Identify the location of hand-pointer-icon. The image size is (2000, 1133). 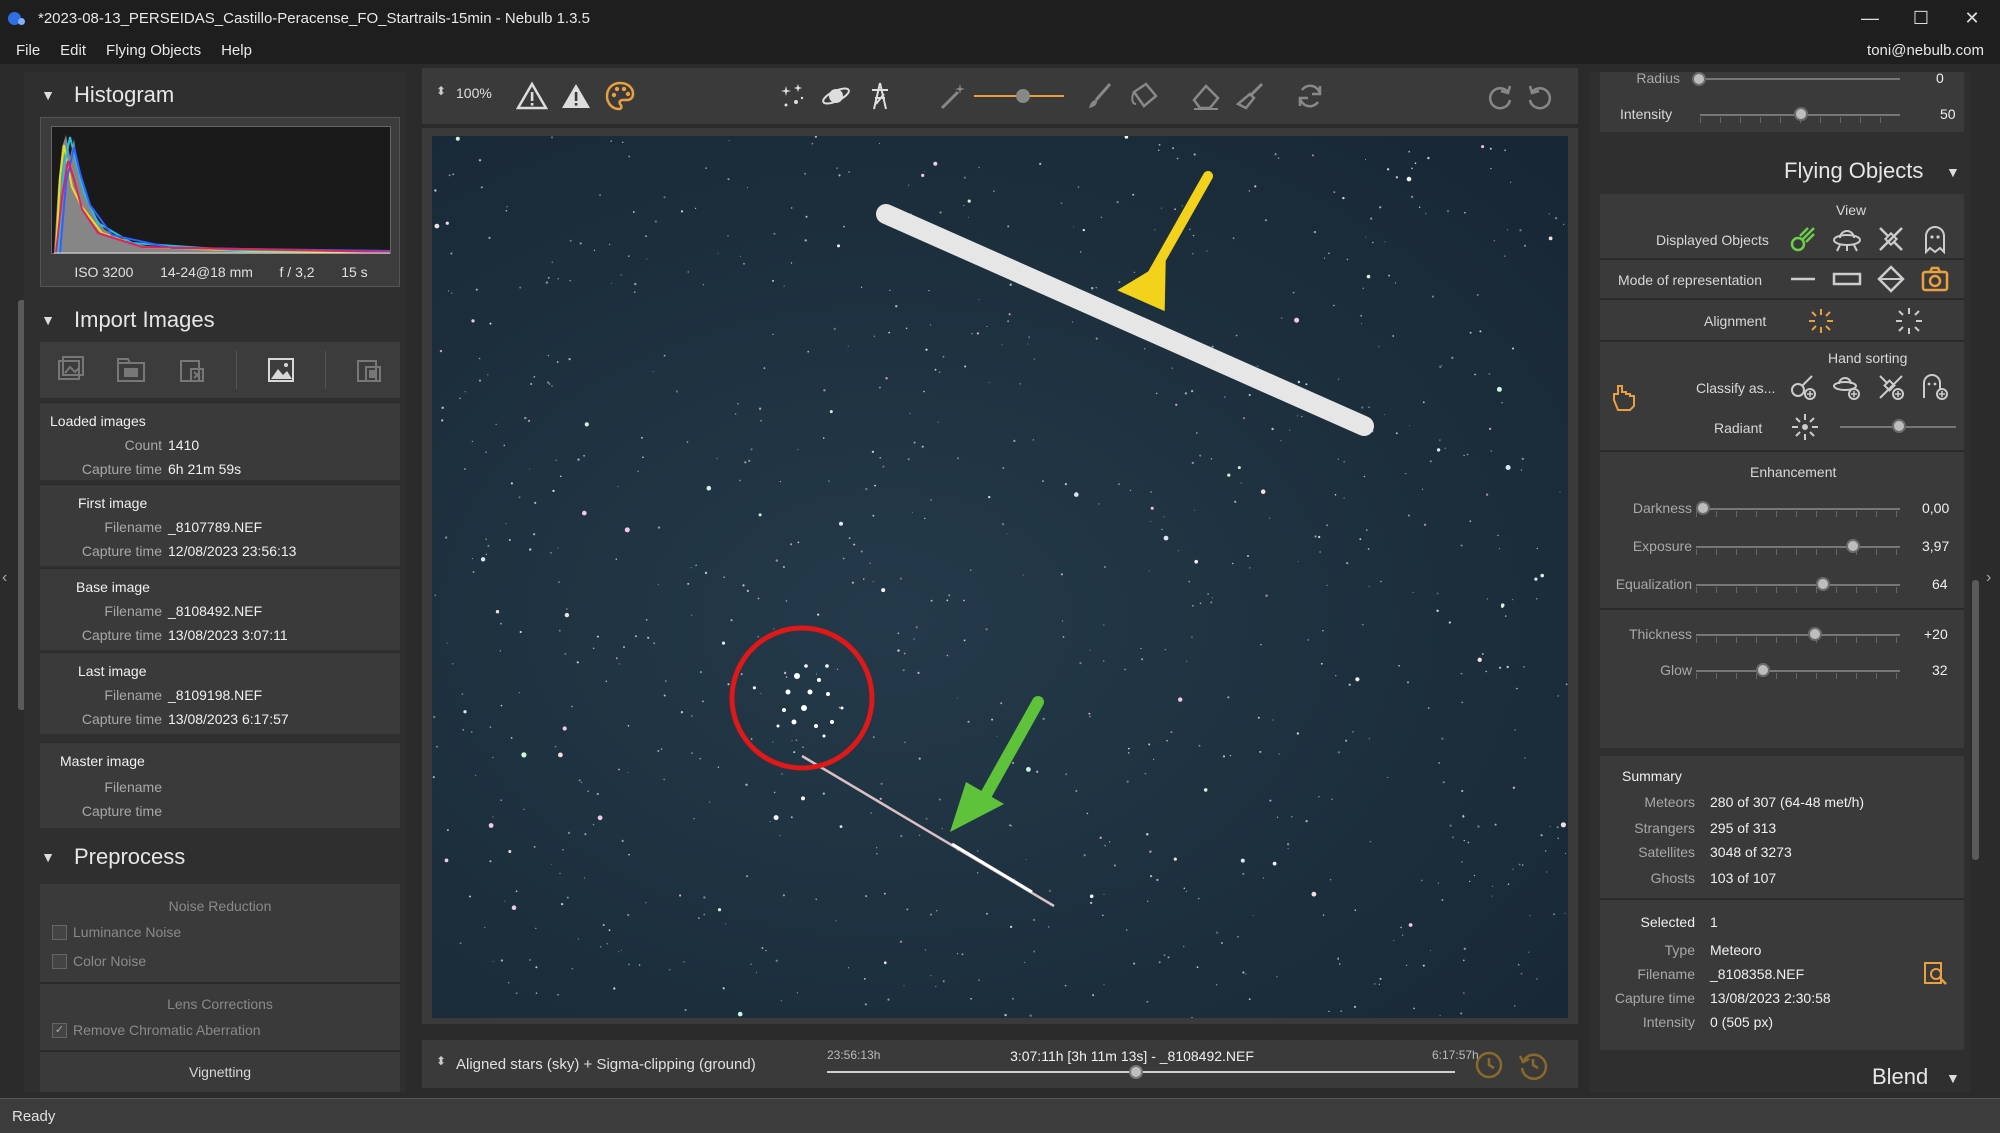
(1623, 397).